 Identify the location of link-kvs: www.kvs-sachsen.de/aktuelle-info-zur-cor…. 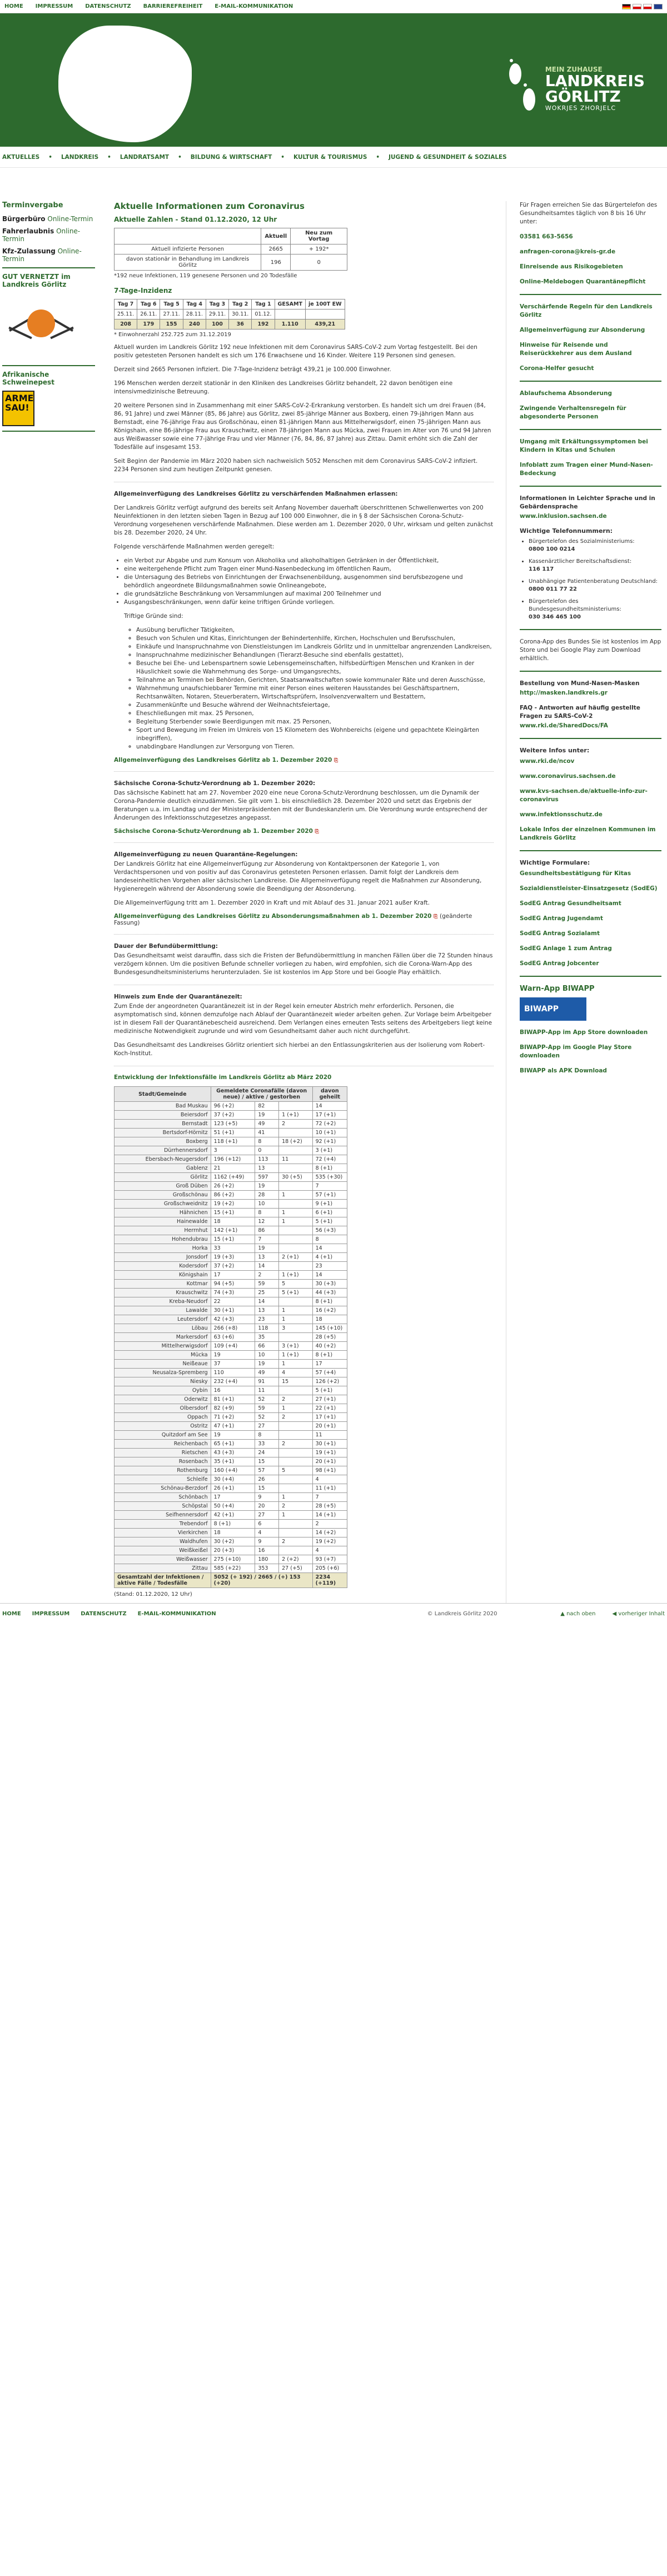
(590, 796).